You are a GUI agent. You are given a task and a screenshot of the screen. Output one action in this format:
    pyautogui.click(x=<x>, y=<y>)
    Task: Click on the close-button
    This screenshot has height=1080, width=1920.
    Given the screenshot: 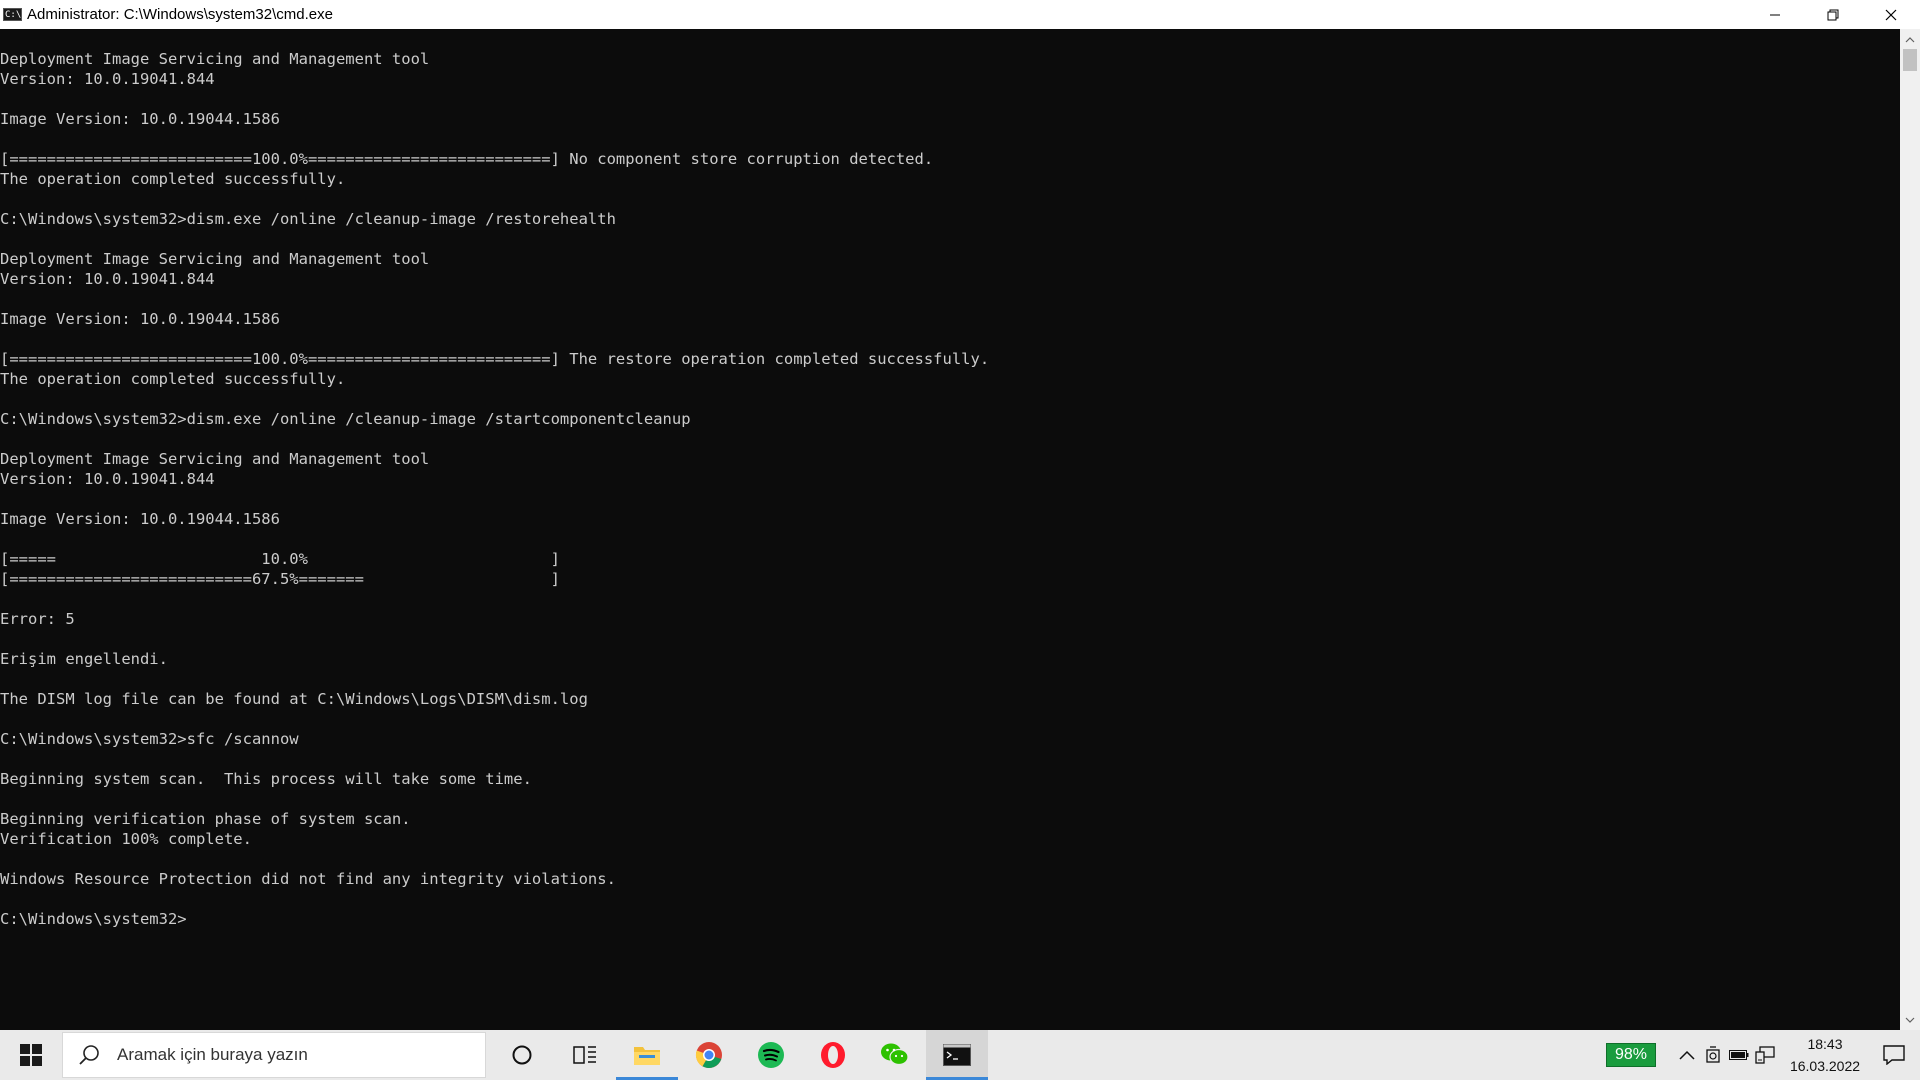 What is the action you would take?
    pyautogui.click(x=1891, y=14)
    